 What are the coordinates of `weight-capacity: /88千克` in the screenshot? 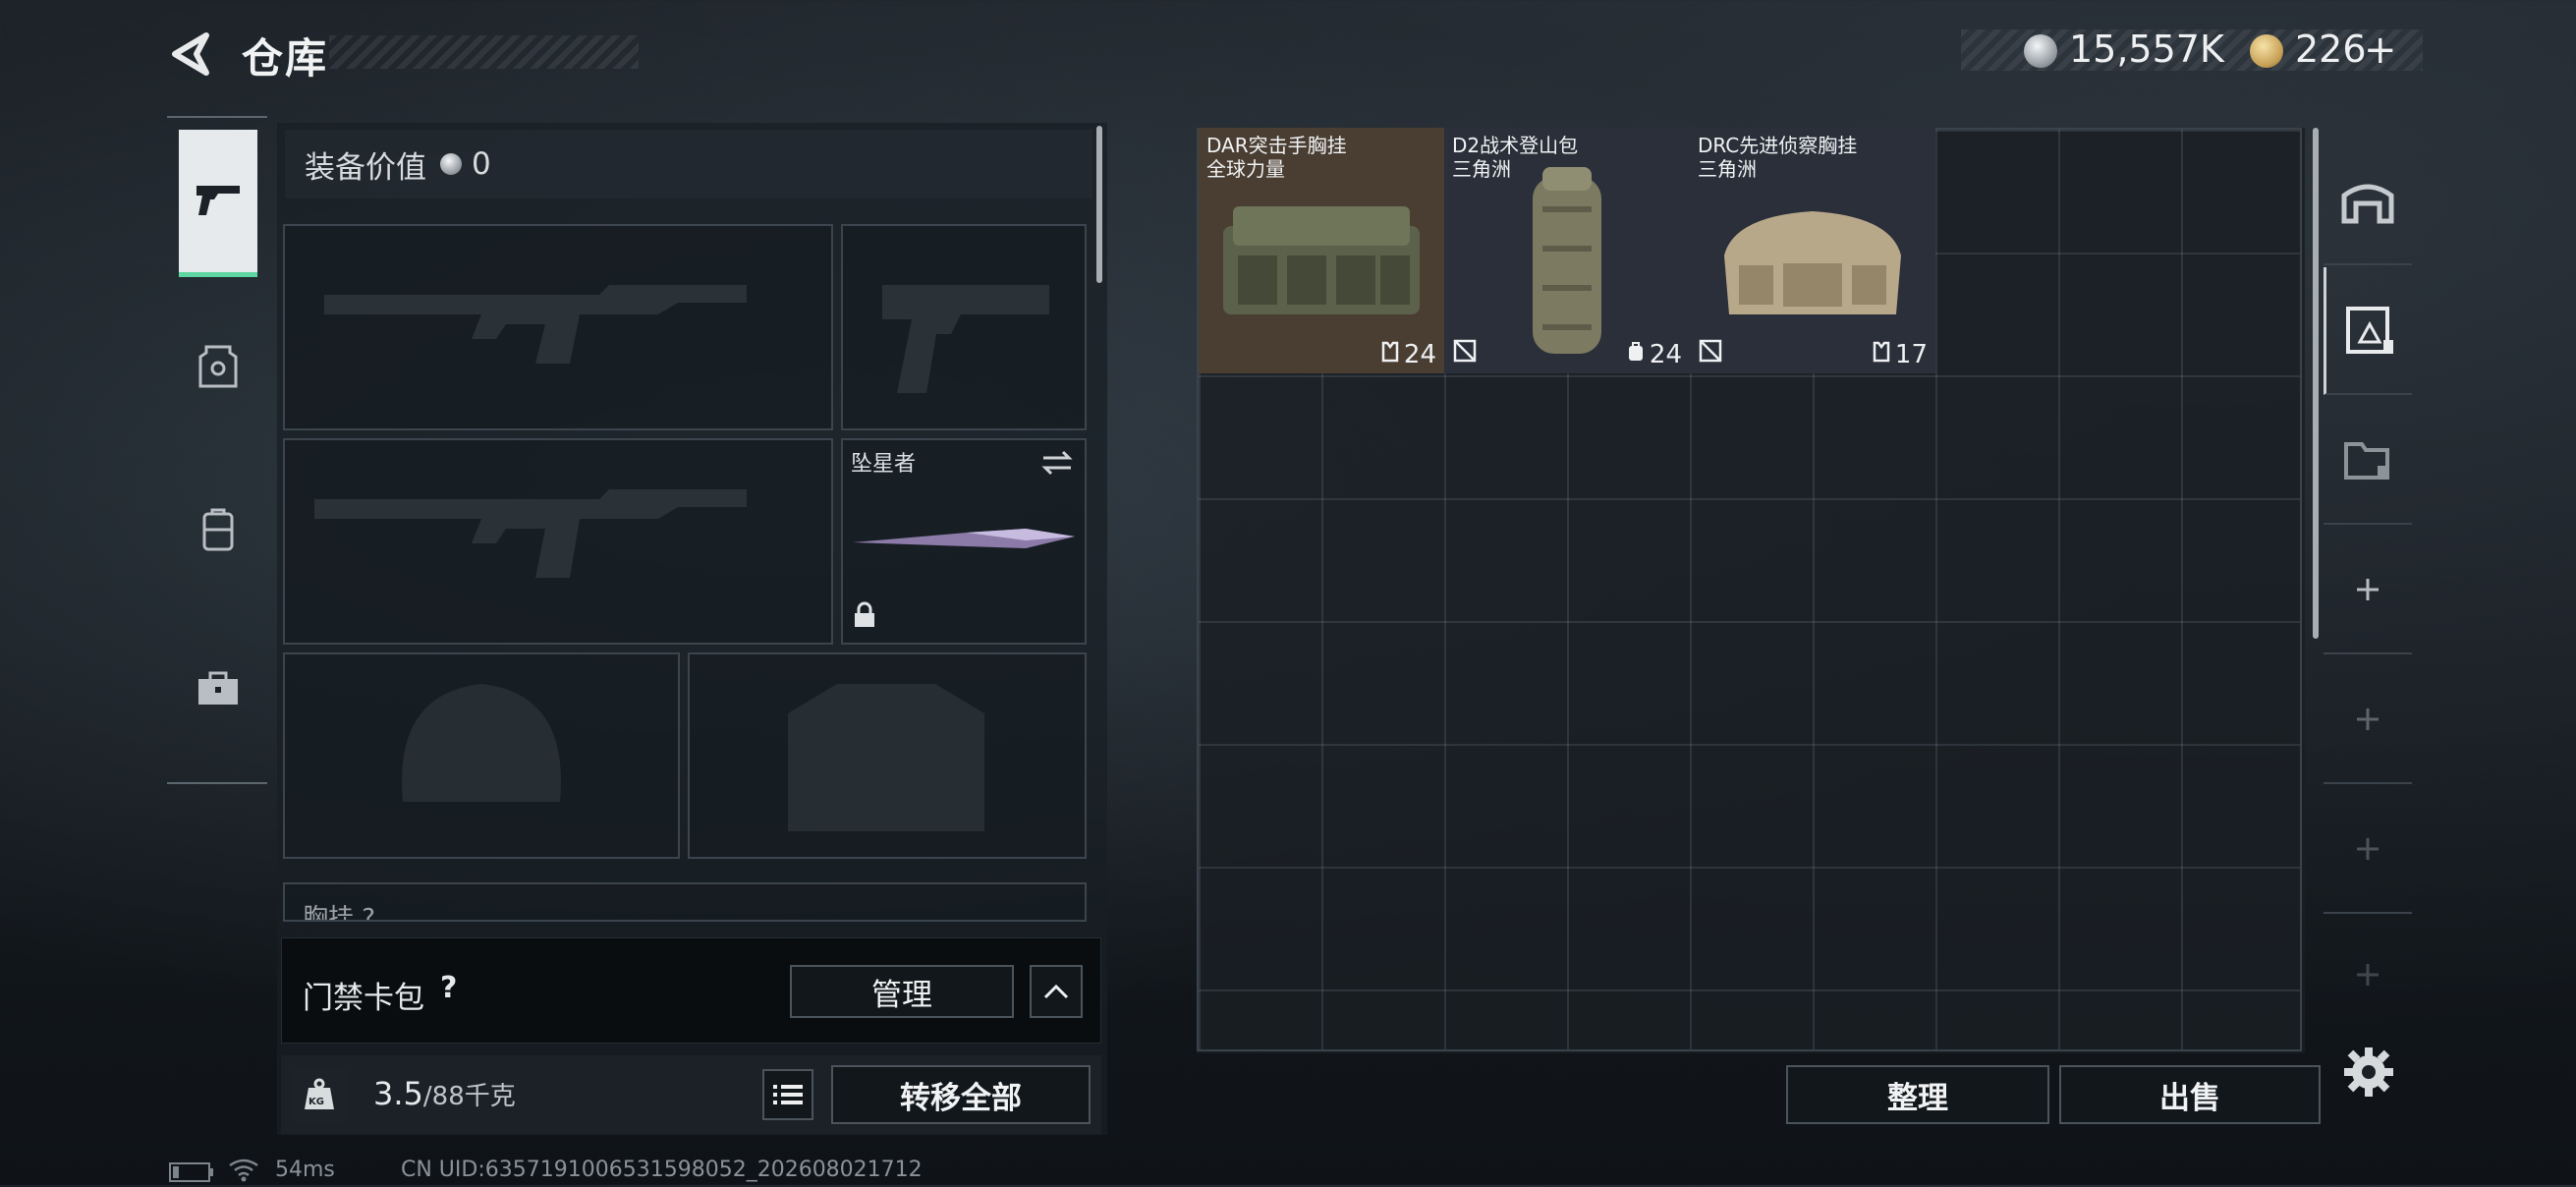 It's located at (469, 1096).